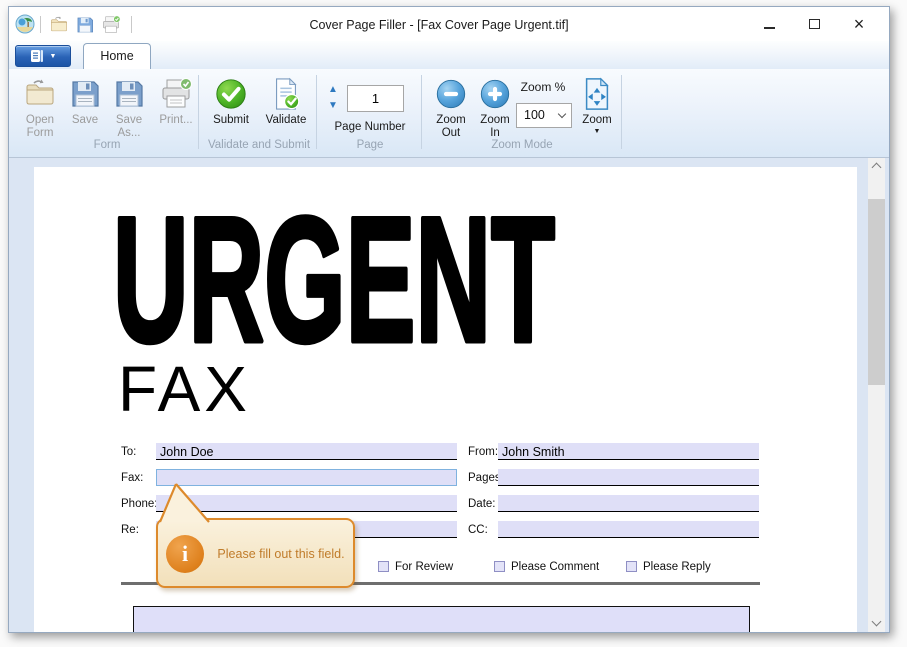 Image resolution: width=907 pixels, height=647 pixels. I want to click on validate-document-icon, so click(286, 95).